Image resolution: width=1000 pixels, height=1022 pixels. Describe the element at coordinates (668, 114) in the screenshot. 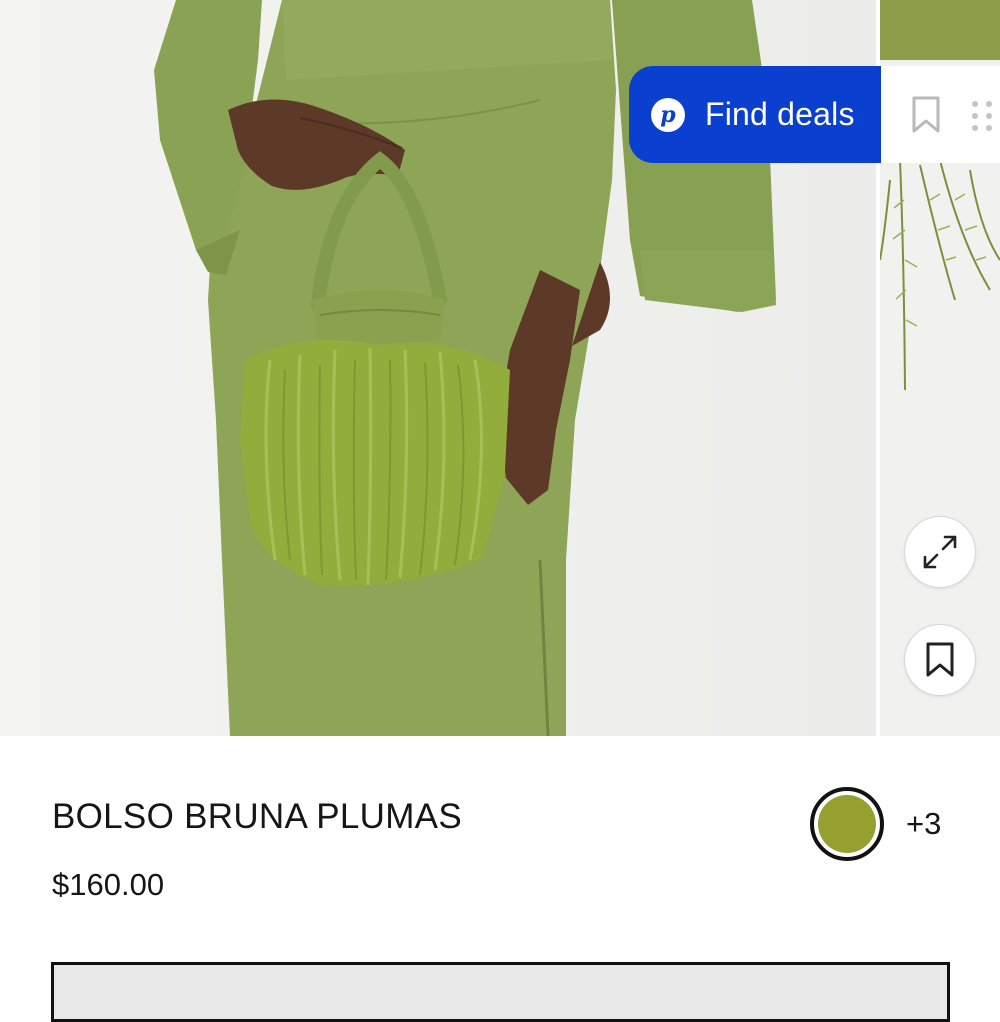

I see `deals-logo-icon: p` at that location.